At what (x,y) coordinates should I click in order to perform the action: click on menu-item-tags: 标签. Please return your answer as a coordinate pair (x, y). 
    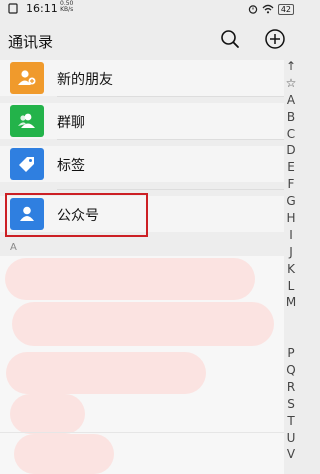
    Looking at the image, I should click on (142, 164).